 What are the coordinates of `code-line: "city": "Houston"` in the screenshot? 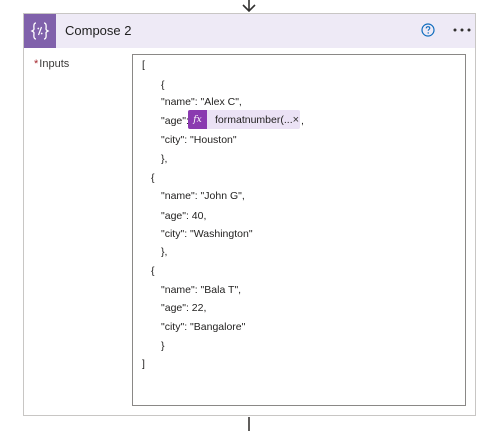 It's located at (199, 140).